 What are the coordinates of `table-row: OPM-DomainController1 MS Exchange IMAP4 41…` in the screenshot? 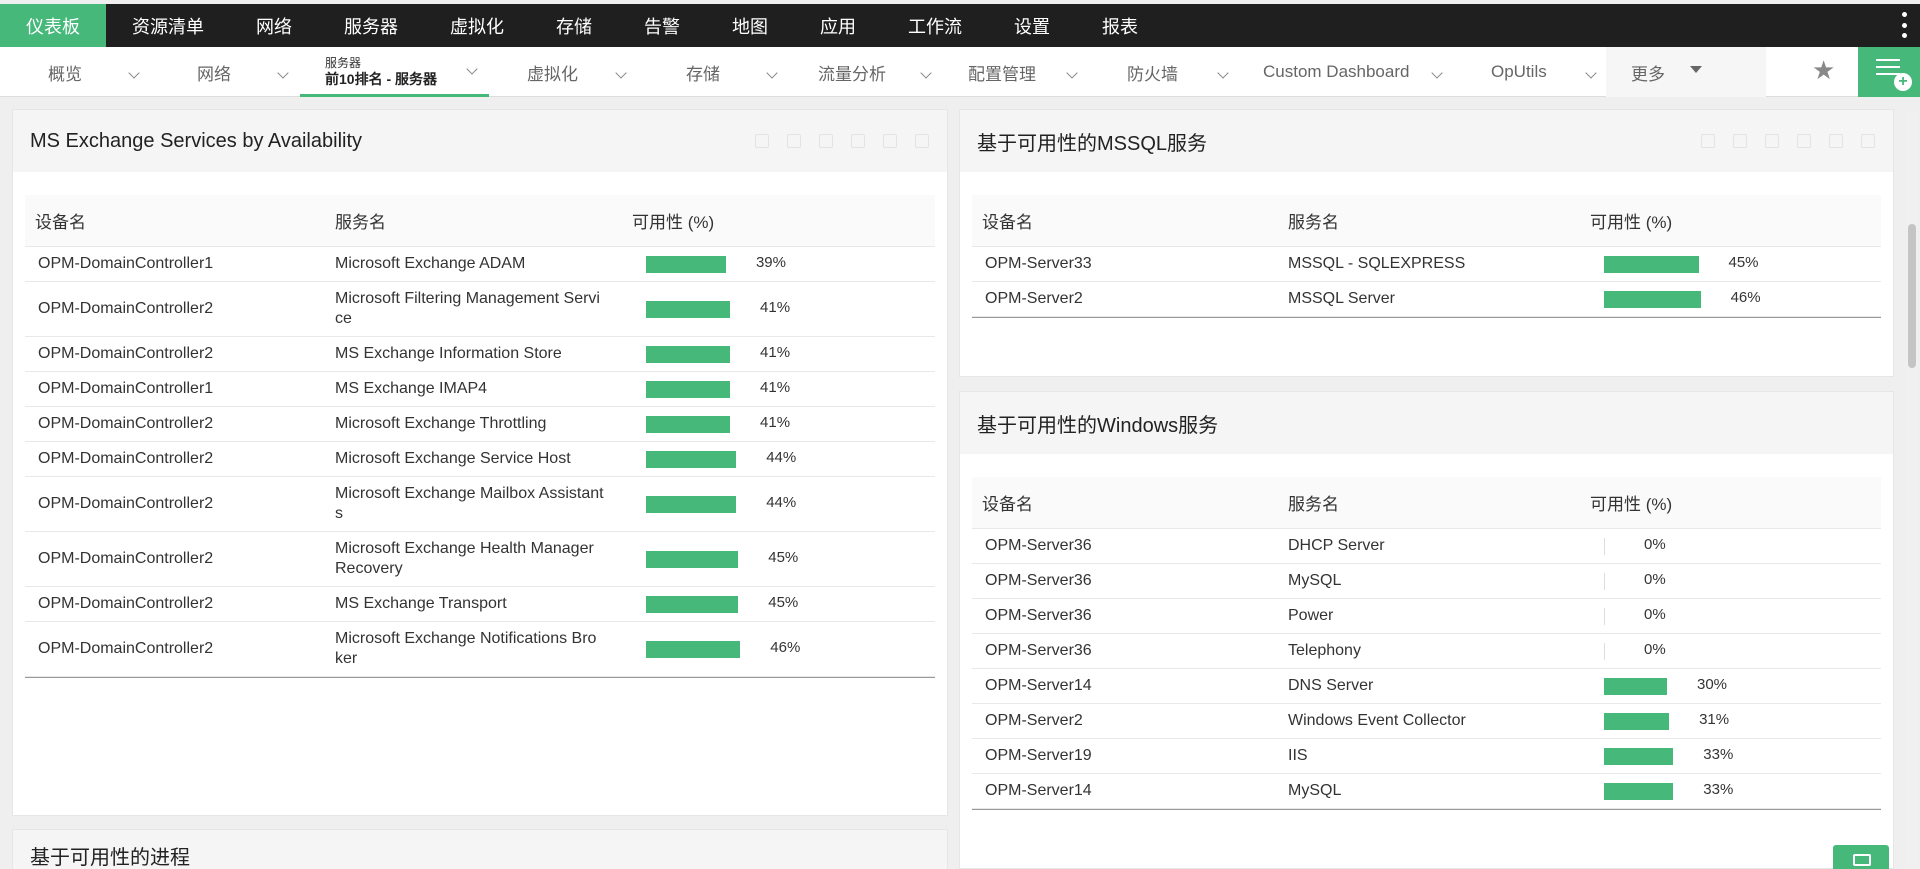 It's located at (480, 389).